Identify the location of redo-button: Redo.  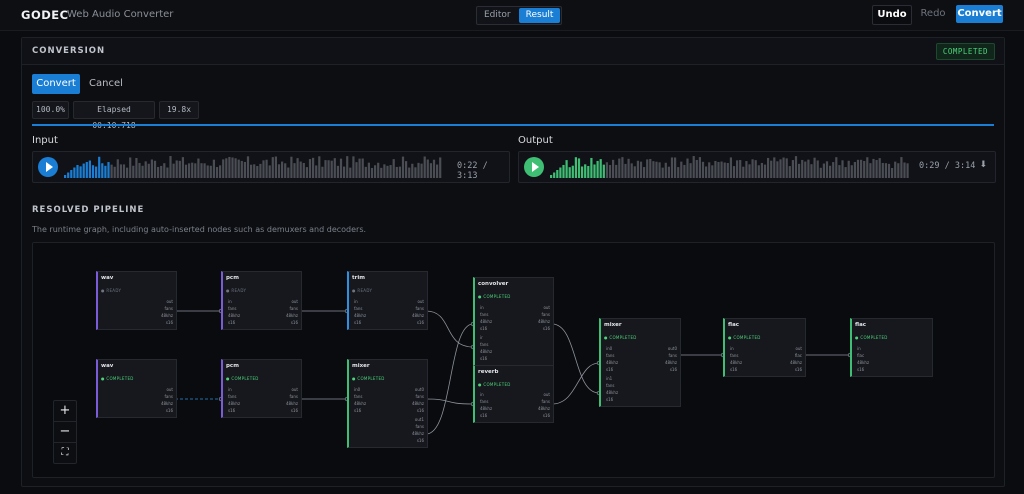
(933, 14).